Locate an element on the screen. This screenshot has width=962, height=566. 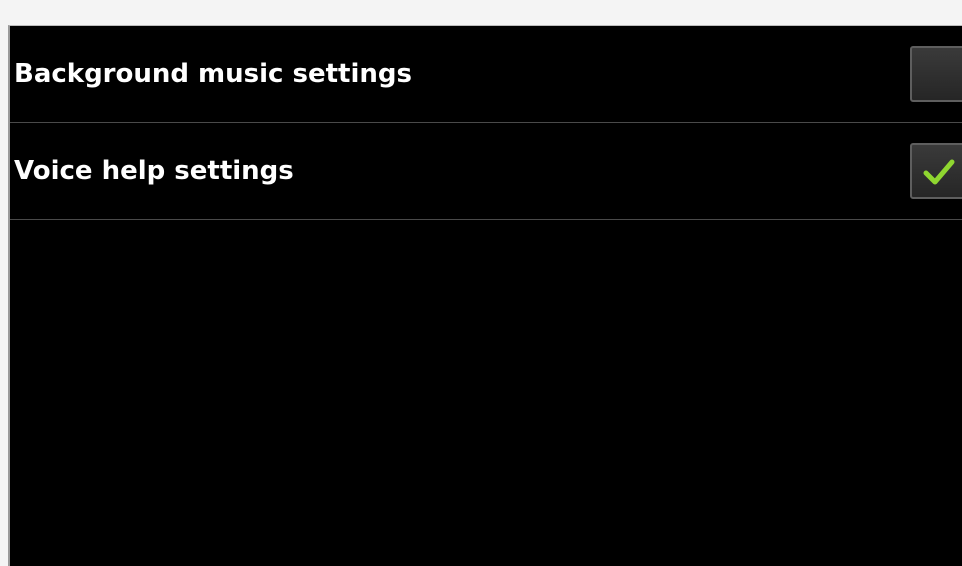
voice-help-checkbox is located at coordinates (936, 171).